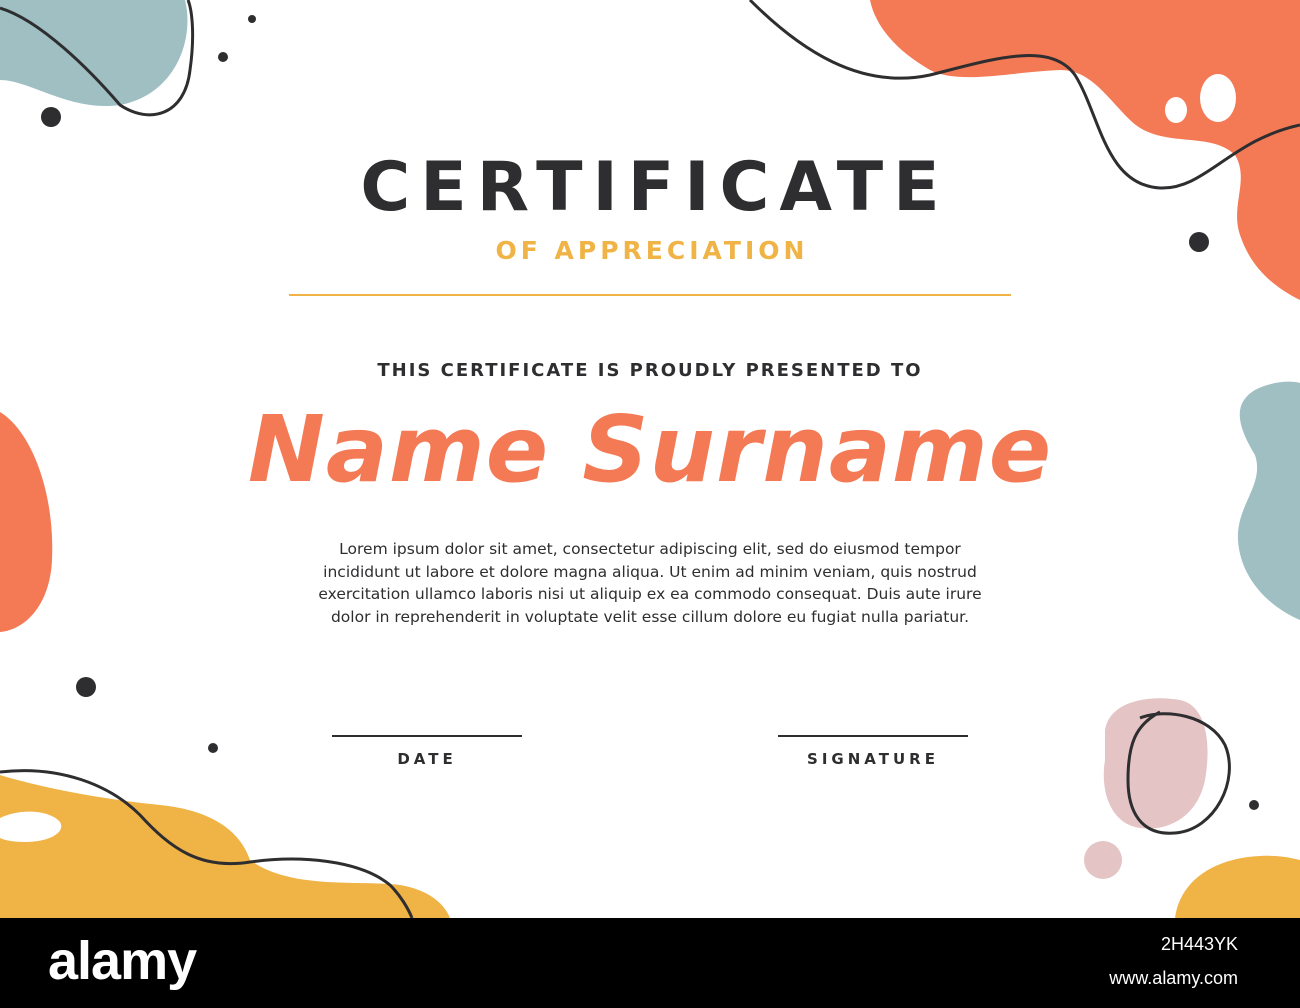  I want to click on title-divider, so click(650, 295).